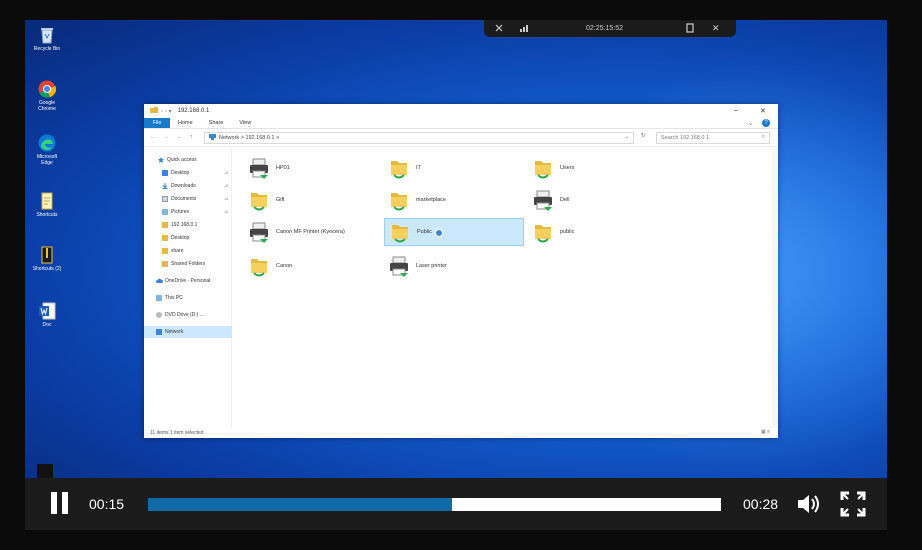 The height and width of the screenshot is (550, 922). I want to click on file-item: IT, so click(454, 168).